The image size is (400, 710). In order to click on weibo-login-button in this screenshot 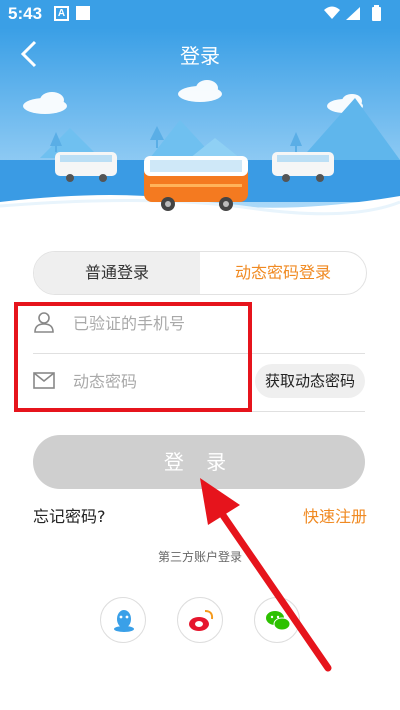, I will do `click(200, 620)`.